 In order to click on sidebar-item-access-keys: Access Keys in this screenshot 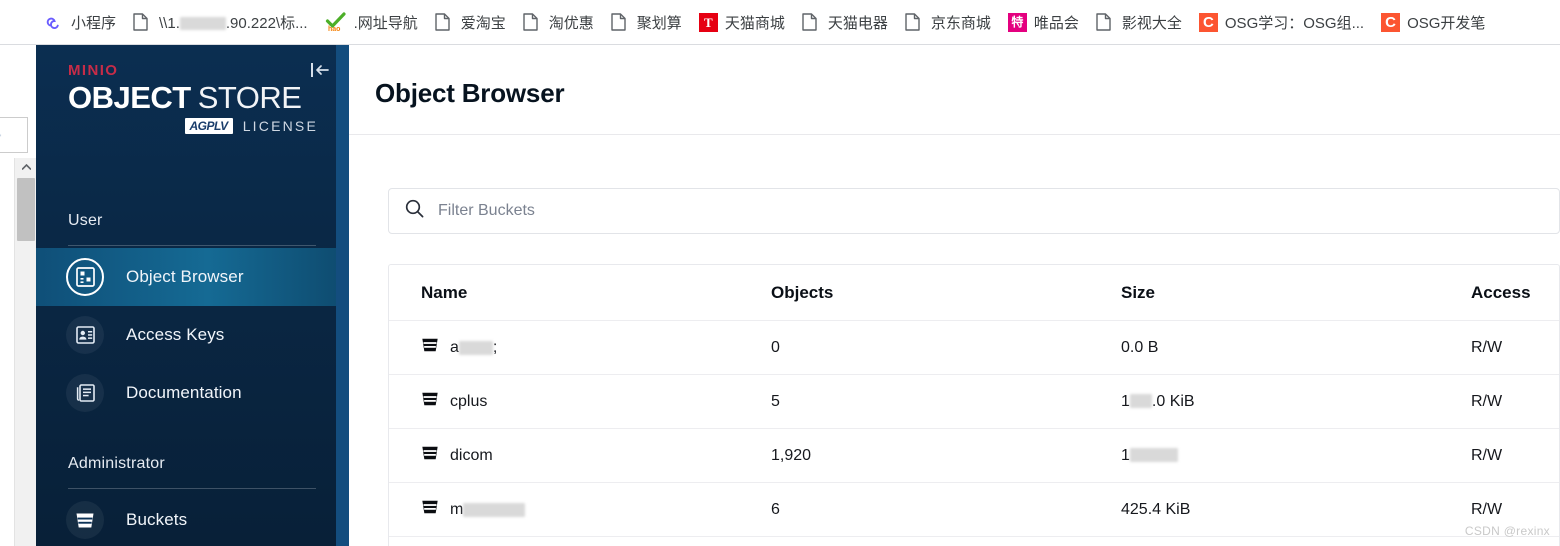, I will do `click(192, 335)`.